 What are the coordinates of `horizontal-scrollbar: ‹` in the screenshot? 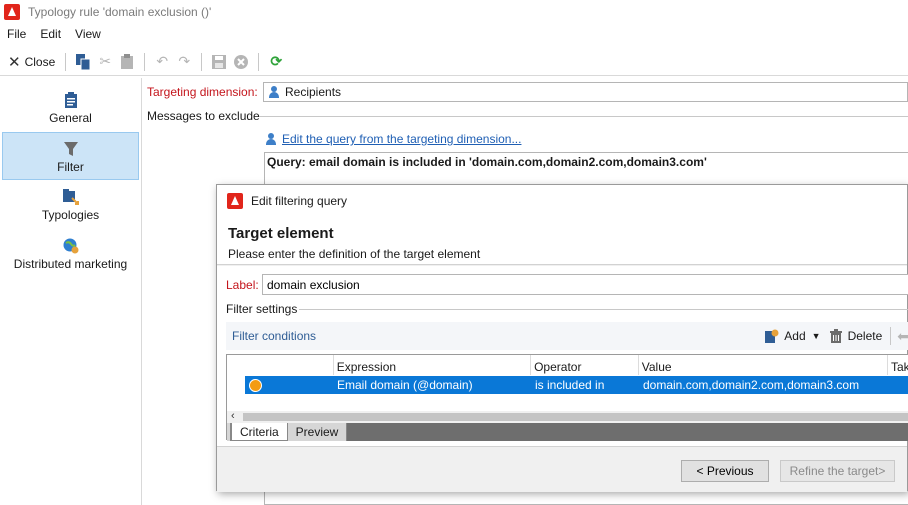 It's located at (567, 416).